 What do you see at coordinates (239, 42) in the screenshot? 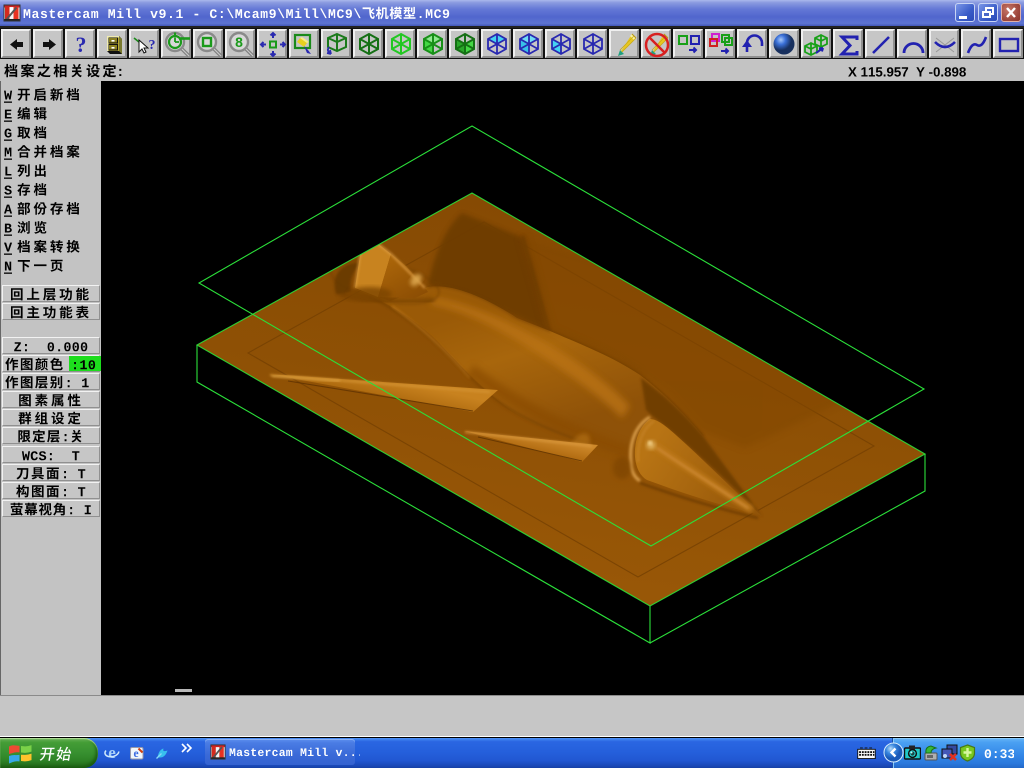
I see `svg-text: 8` at bounding box center [239, 42].